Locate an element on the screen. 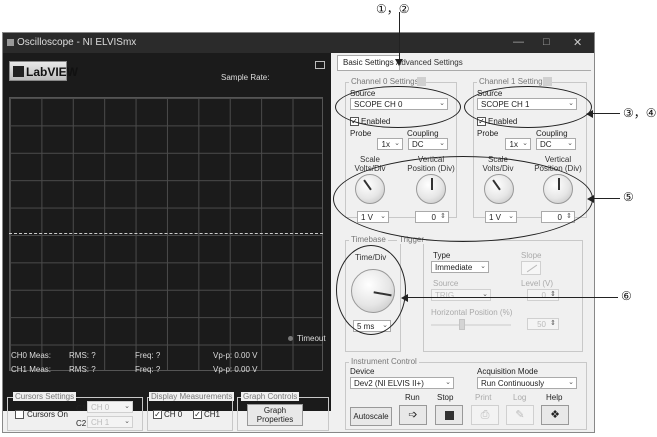 Image resolution: width=657 pixels, height=437 pixels. graph-controls-label: Graph Controls is located at coordinates (270, 396).